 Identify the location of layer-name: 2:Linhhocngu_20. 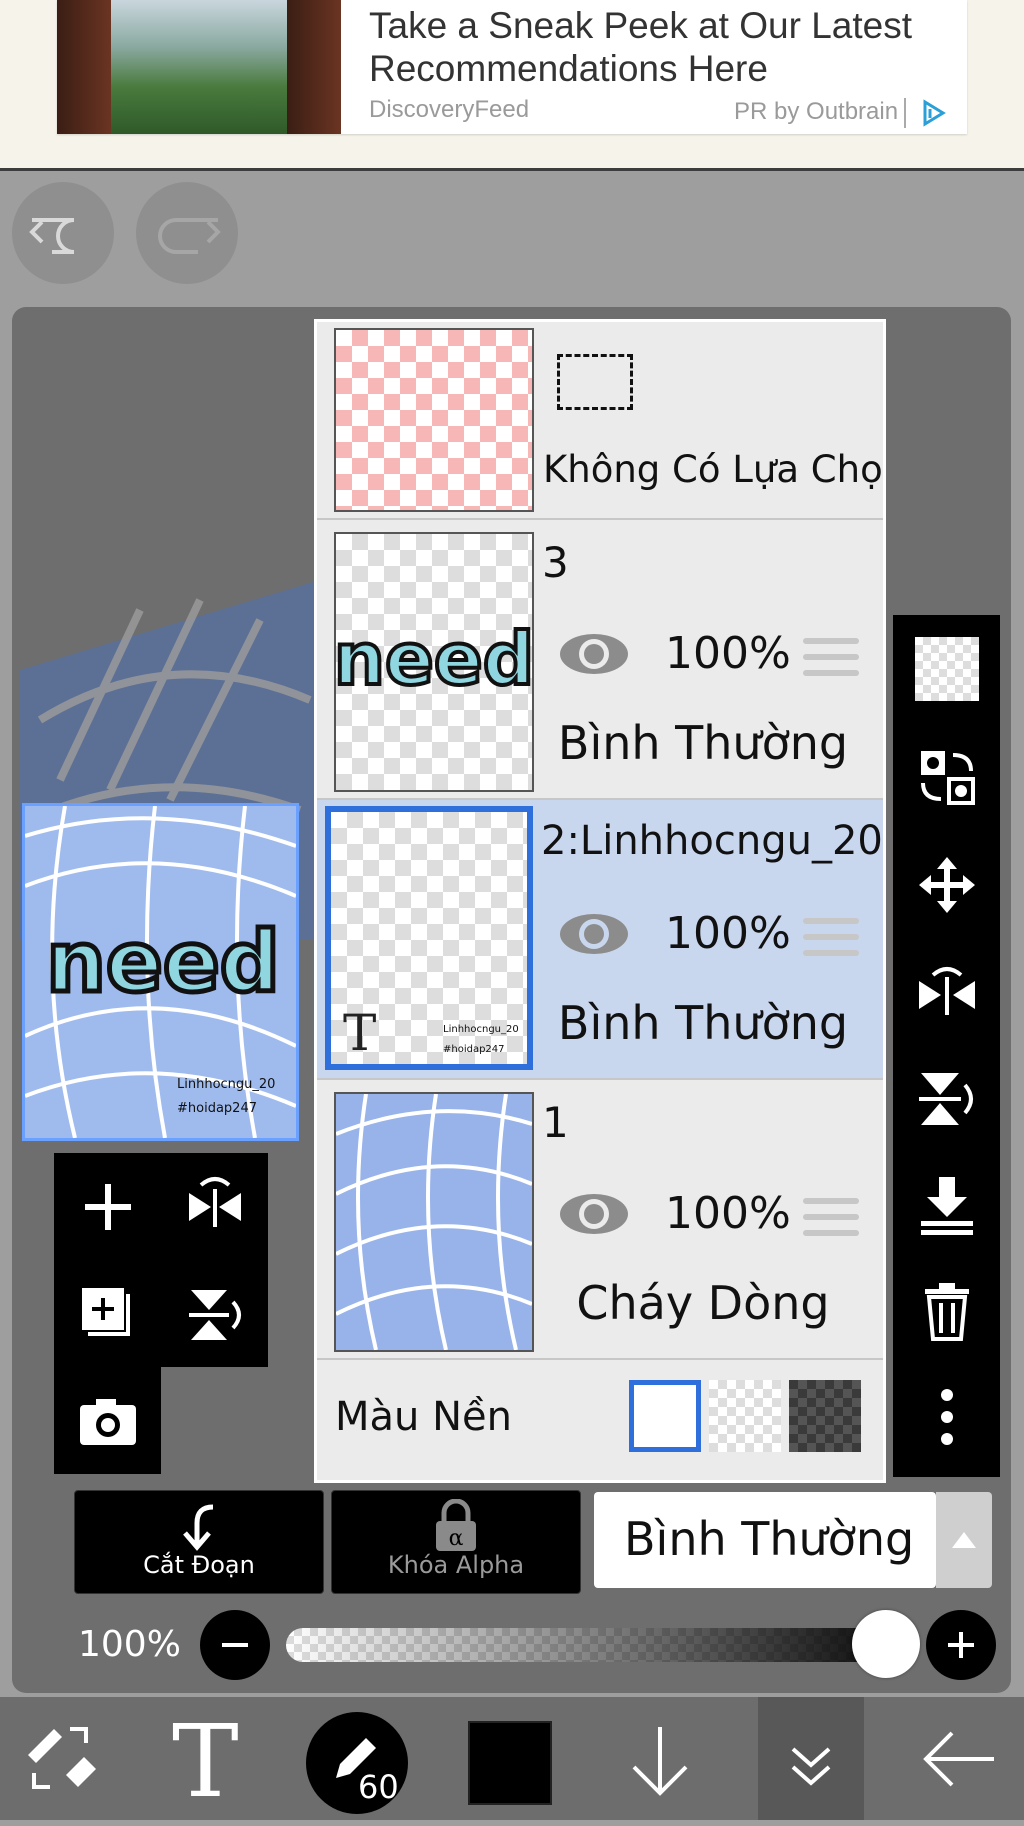
(712, 841).